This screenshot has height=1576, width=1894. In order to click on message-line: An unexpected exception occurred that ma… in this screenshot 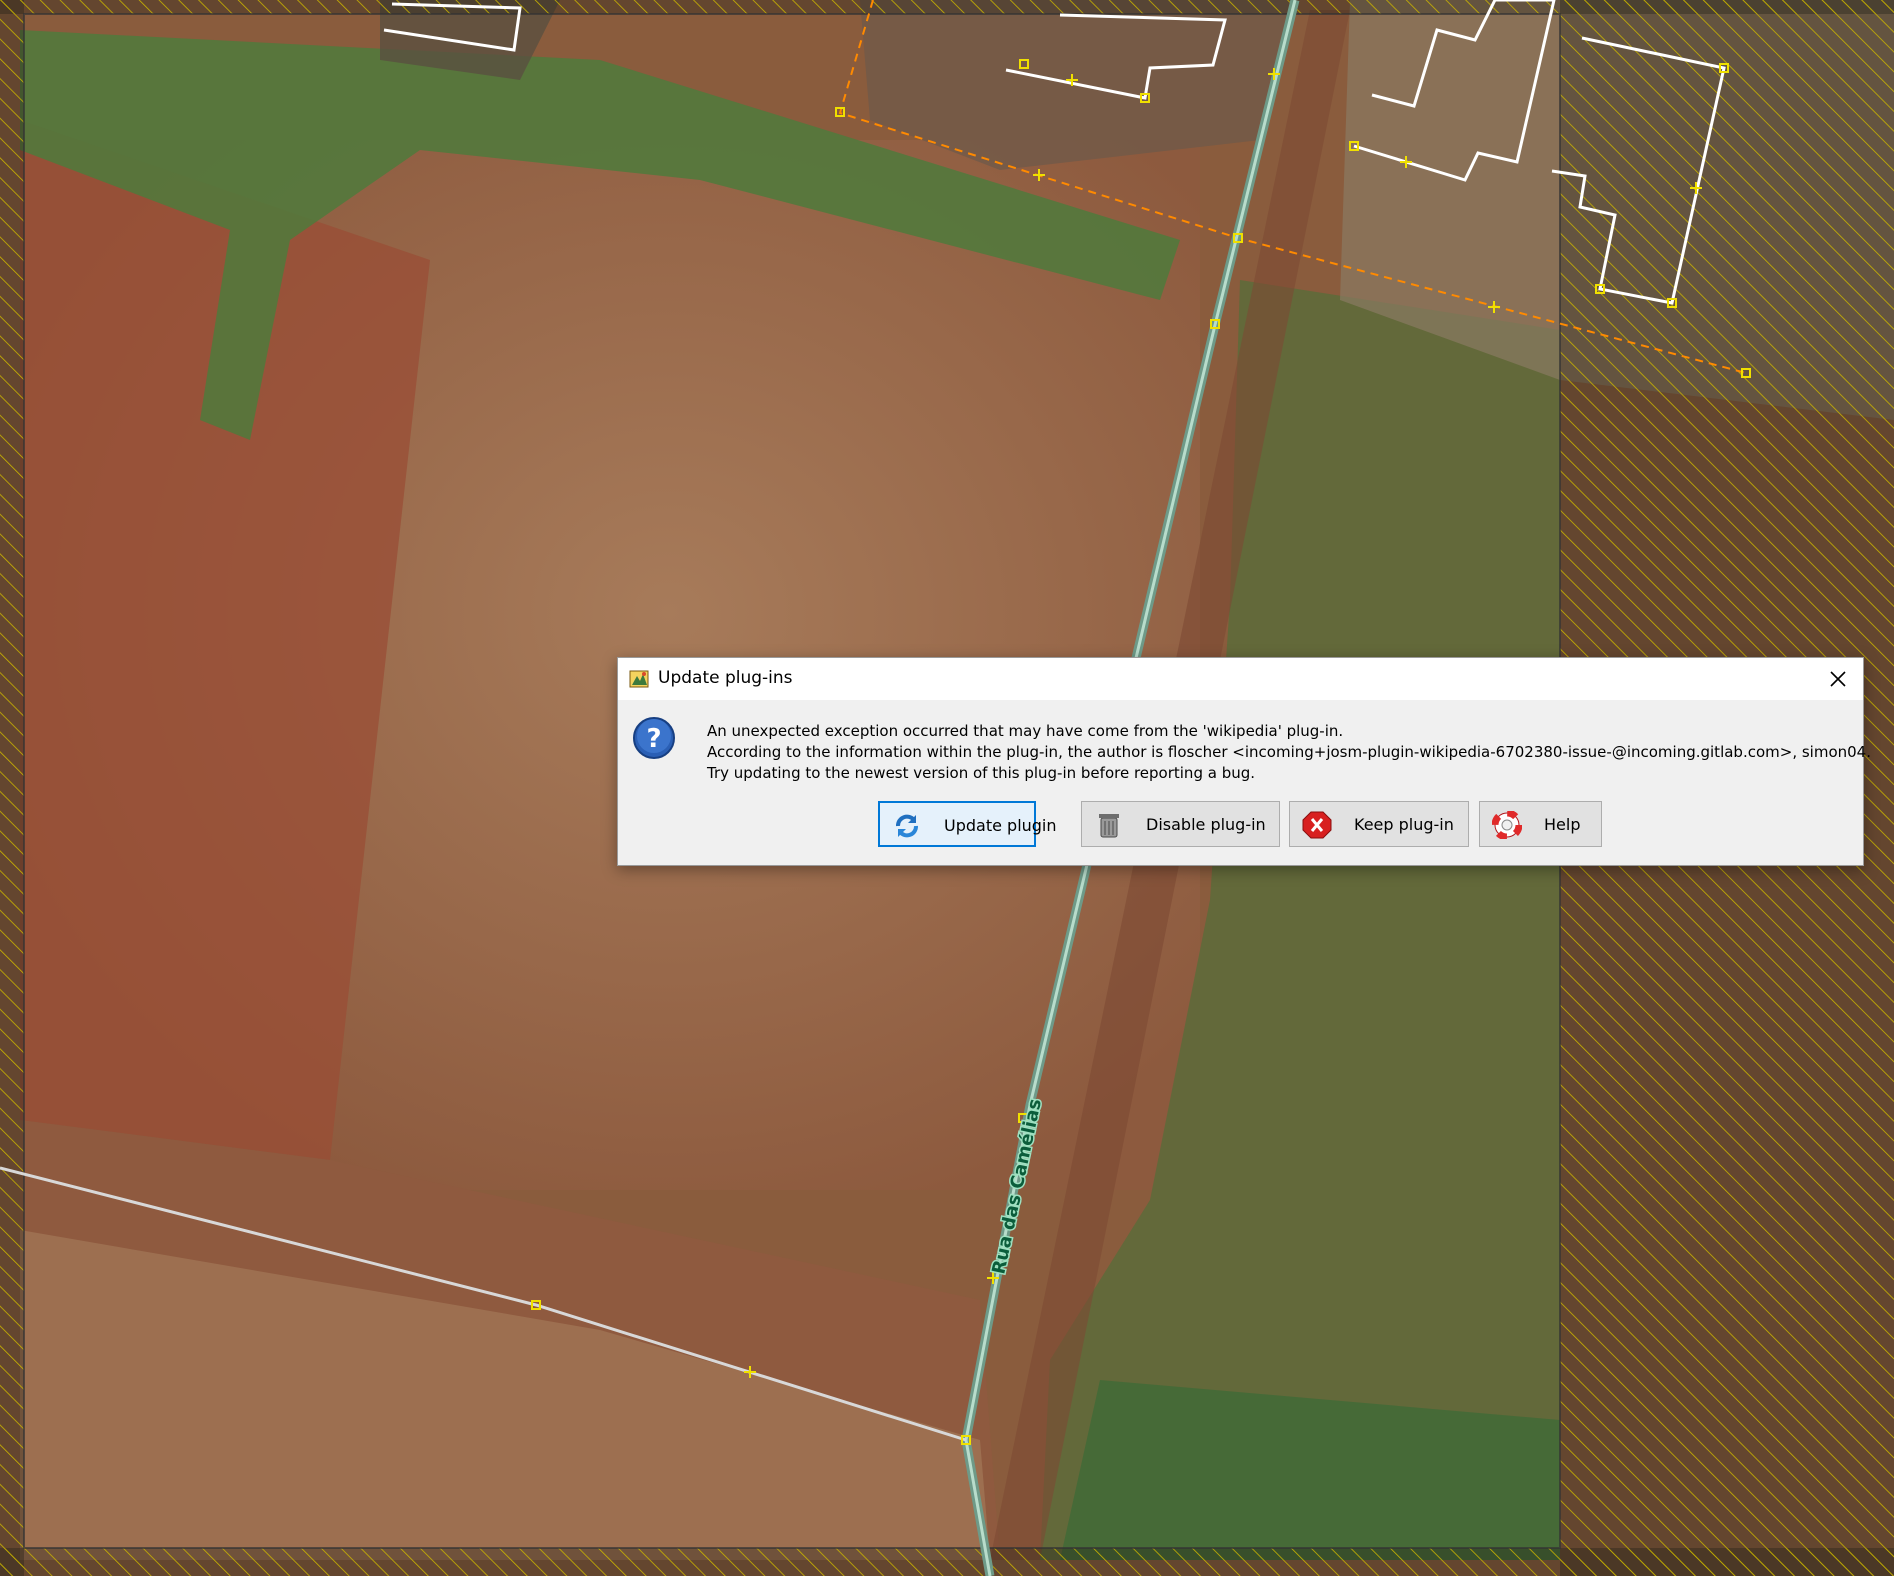, I will do `click(1025, 731)`.